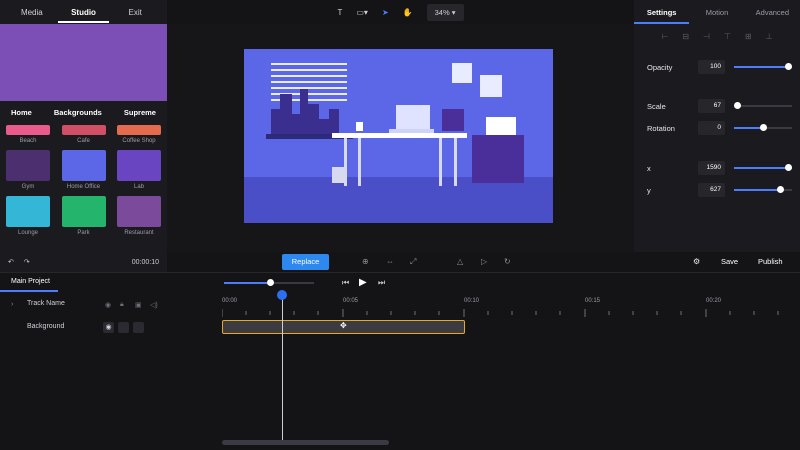  I want to click on ruler-label: 00:10, so click(472, 301).